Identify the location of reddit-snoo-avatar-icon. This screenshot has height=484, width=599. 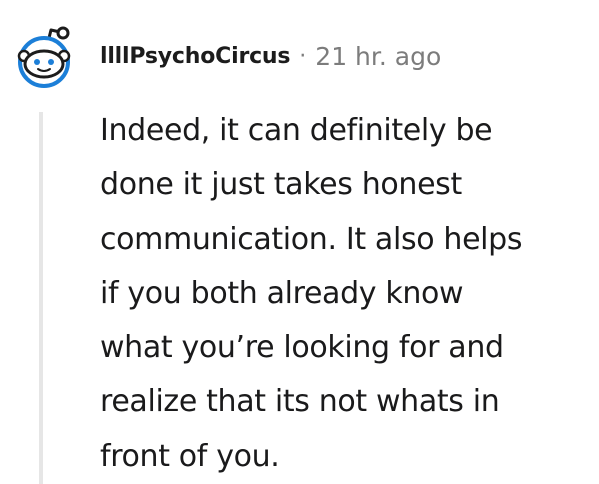
(44, 57).